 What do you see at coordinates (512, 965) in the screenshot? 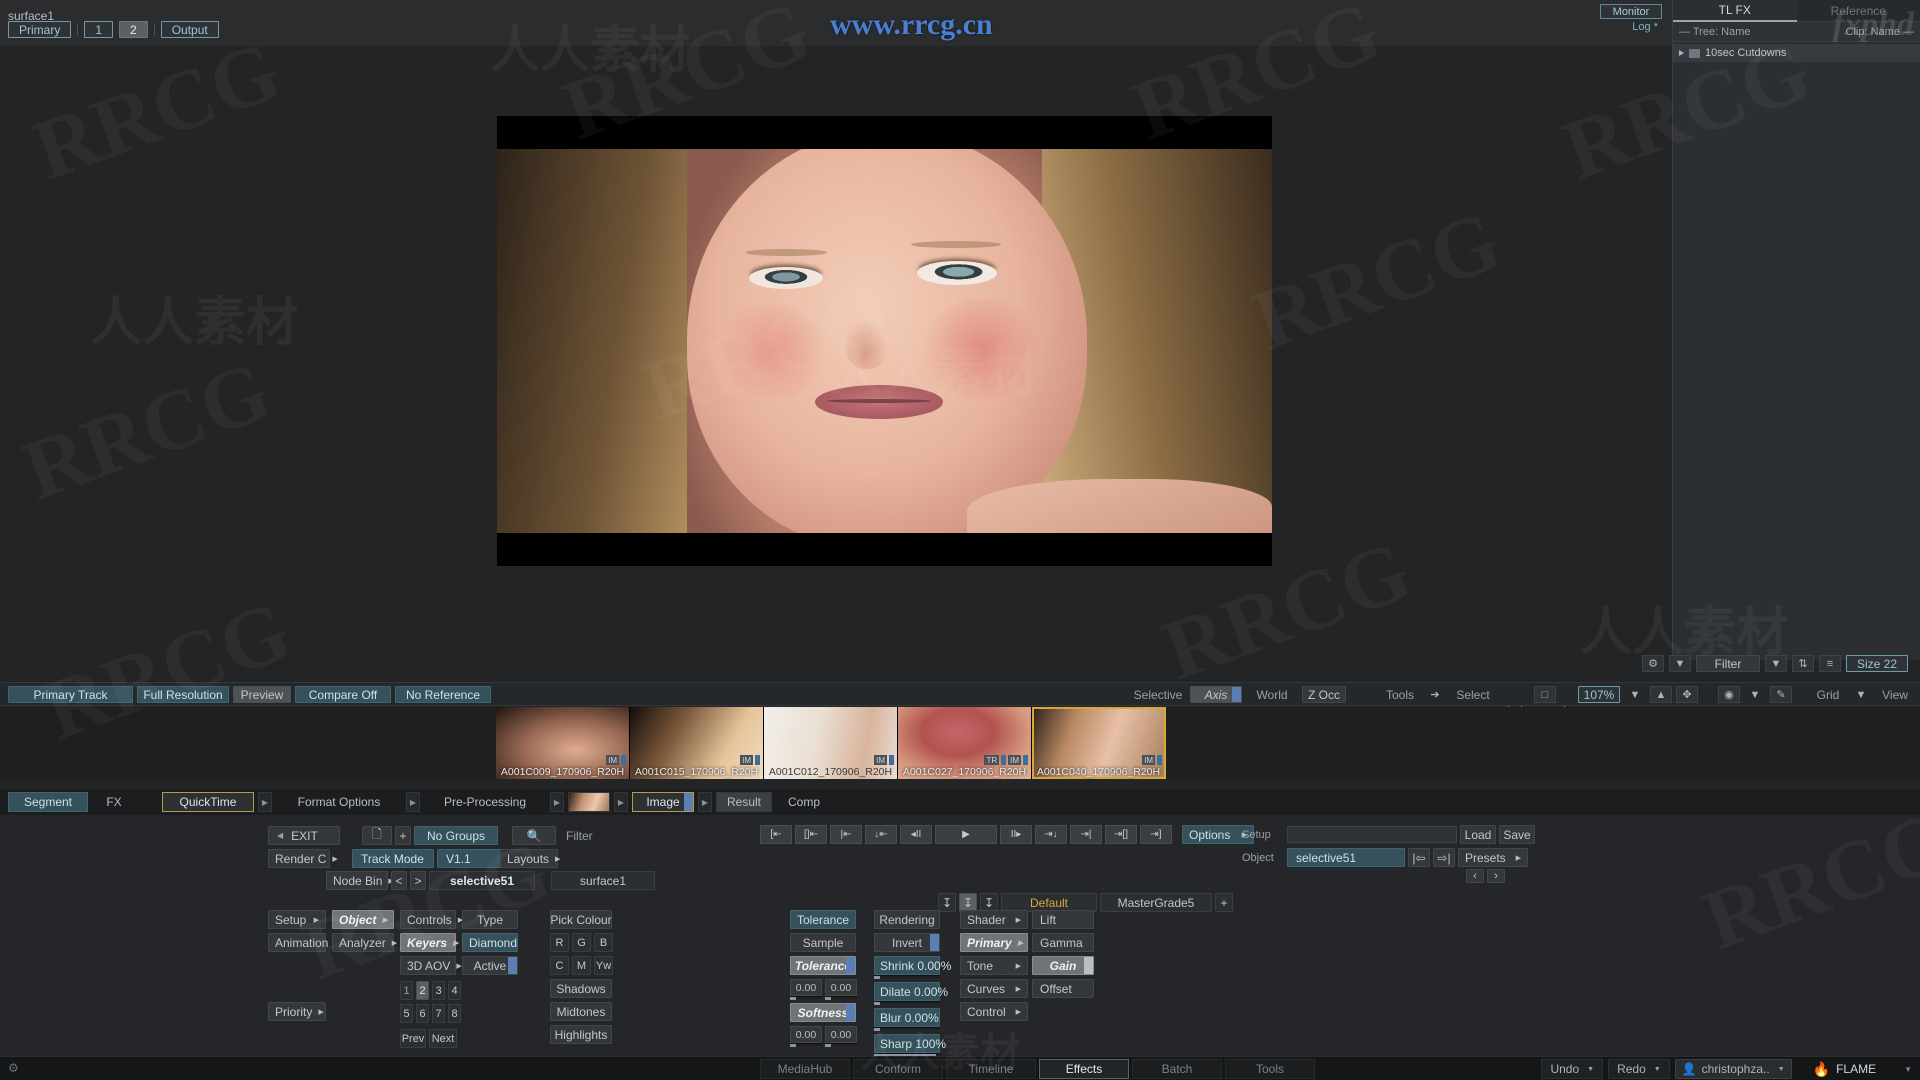
I see `active-toggle-indicator` at bounding box center [512, 965].